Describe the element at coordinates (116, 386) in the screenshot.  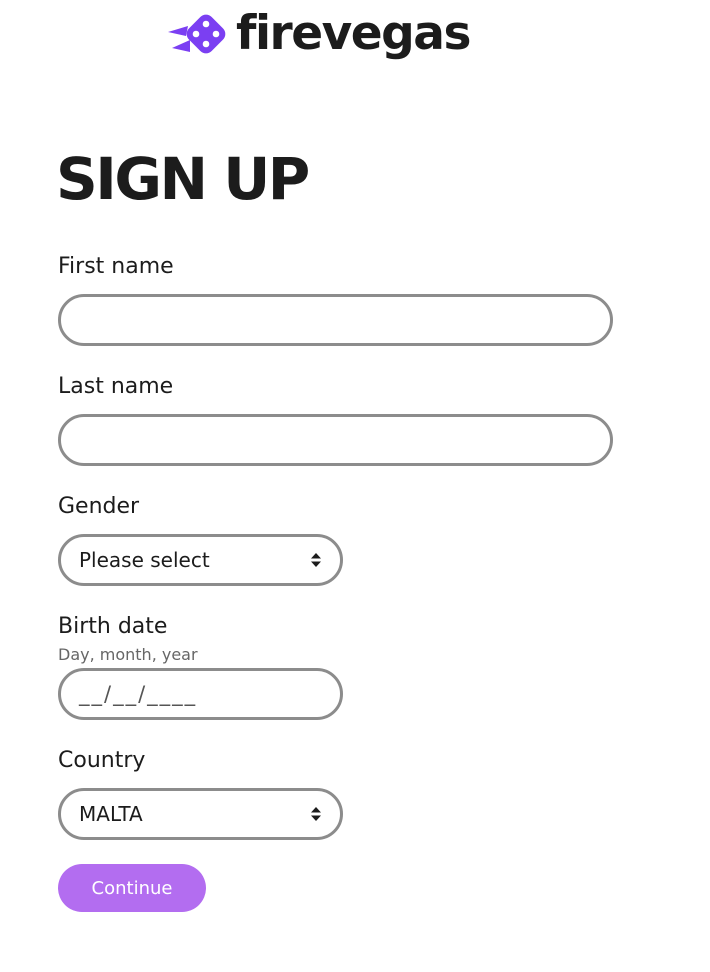
I see `last-name-label: Last name` at that location.